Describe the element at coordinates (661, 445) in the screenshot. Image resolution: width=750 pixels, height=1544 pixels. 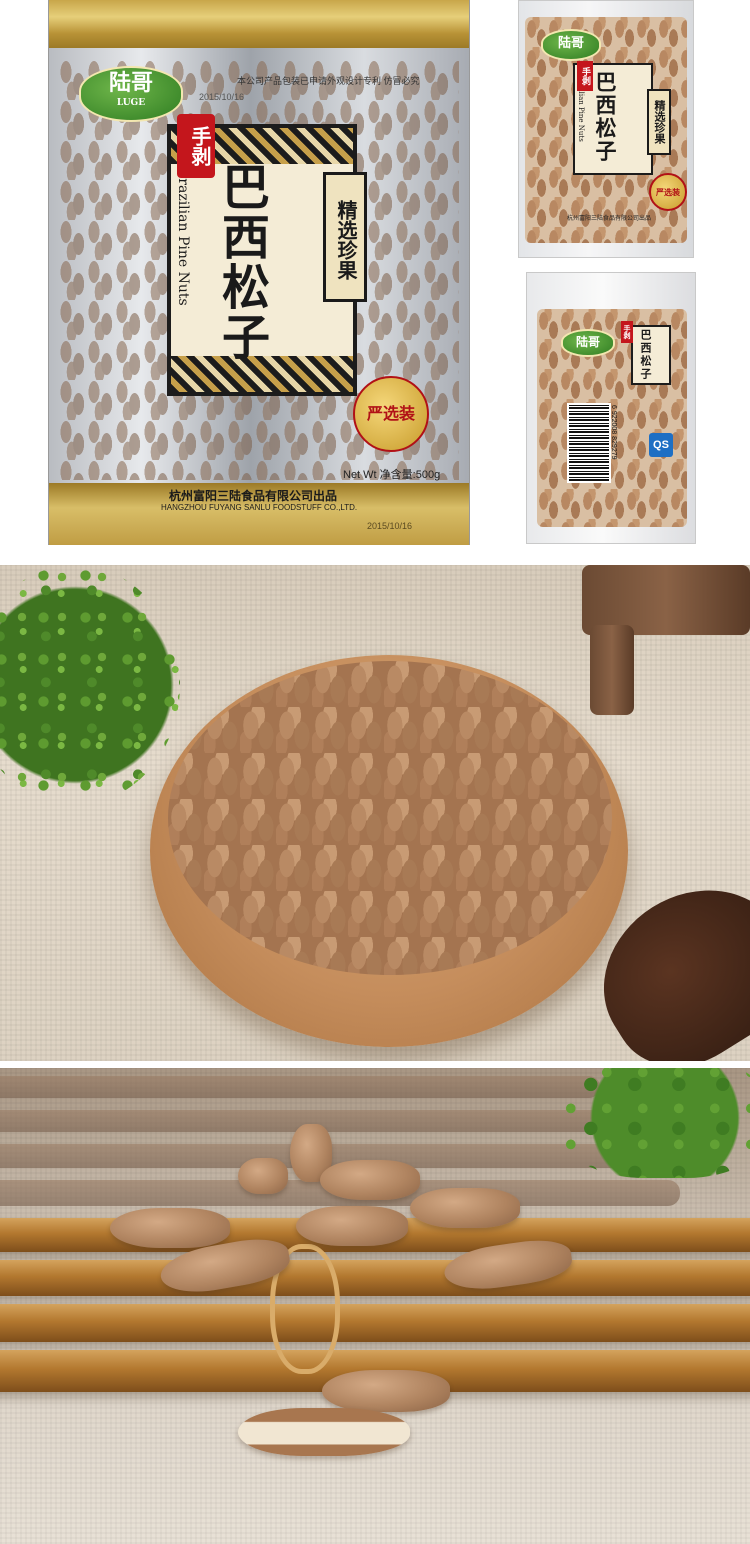
I see `qs-certification-mark: QS` at that location.